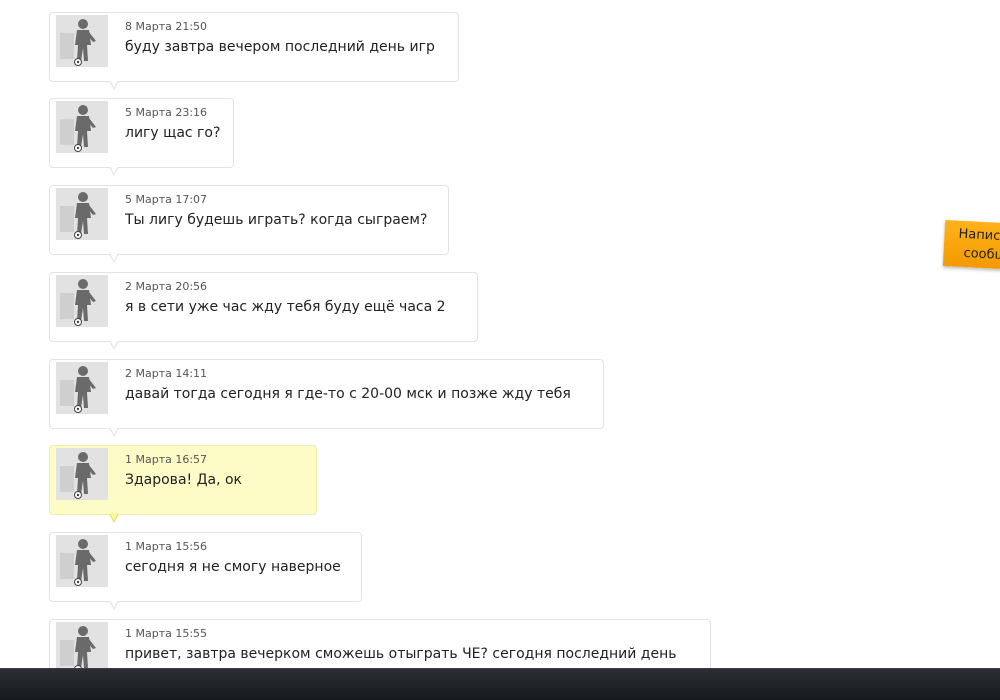  Describe the element at coordinates (280, 47) in the screenshot. I see `message-text: буду завтра вечером последний день игр` at that location.